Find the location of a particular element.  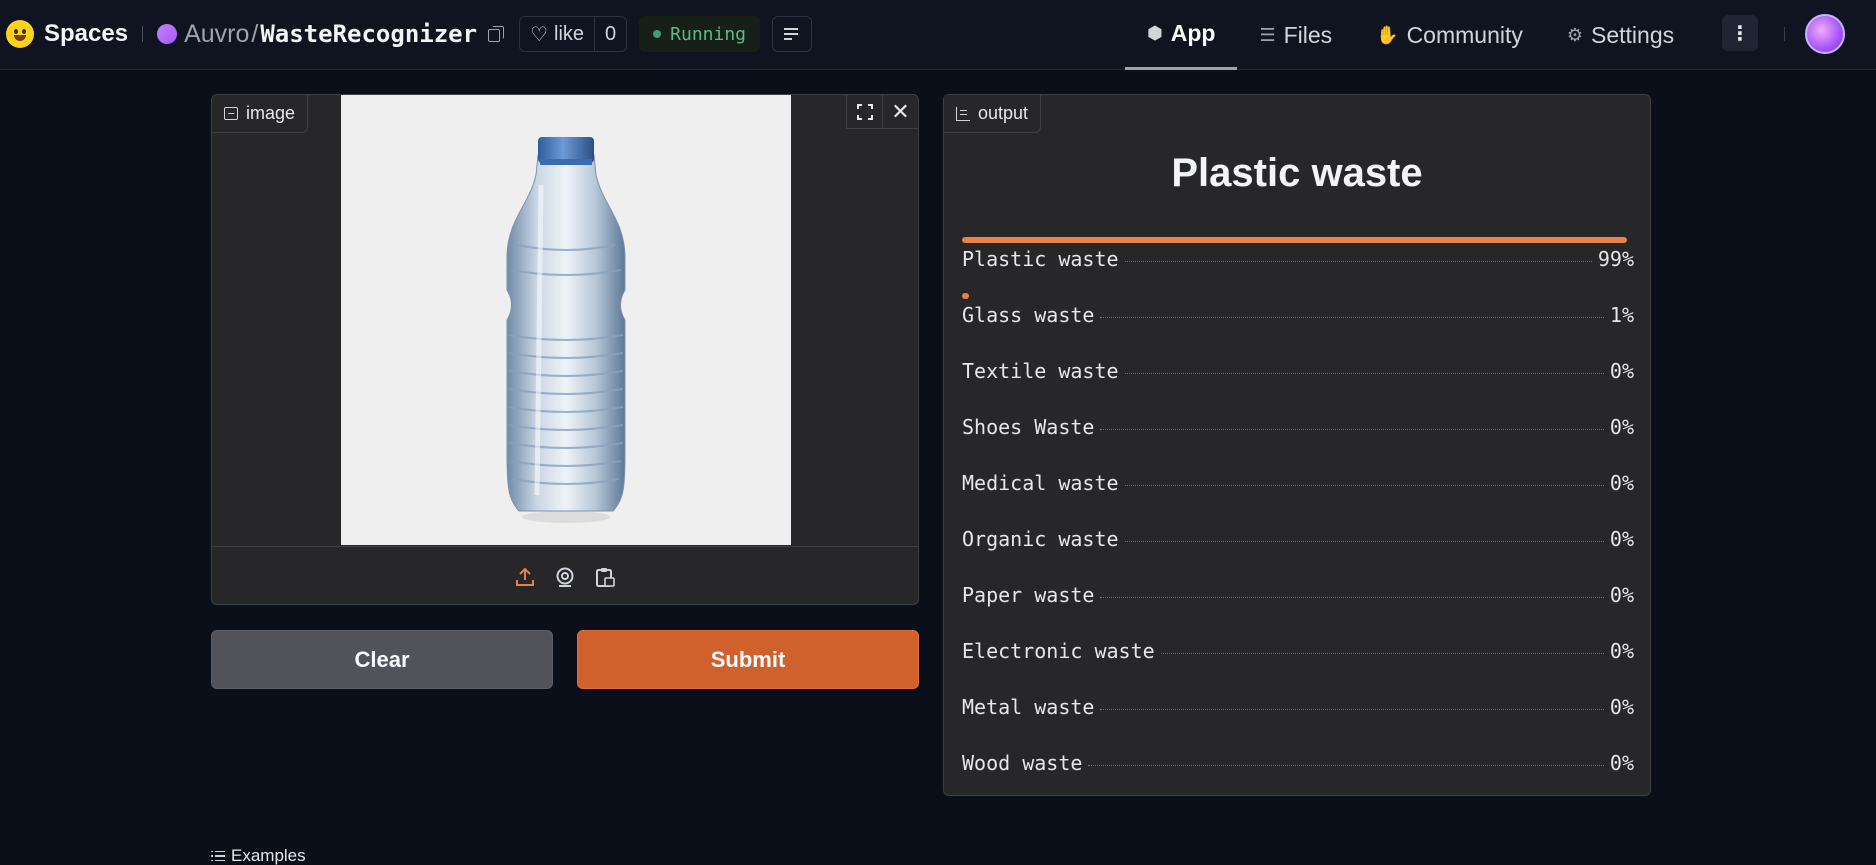

huggingface-logo-icon is located at coordinates (20, 34).